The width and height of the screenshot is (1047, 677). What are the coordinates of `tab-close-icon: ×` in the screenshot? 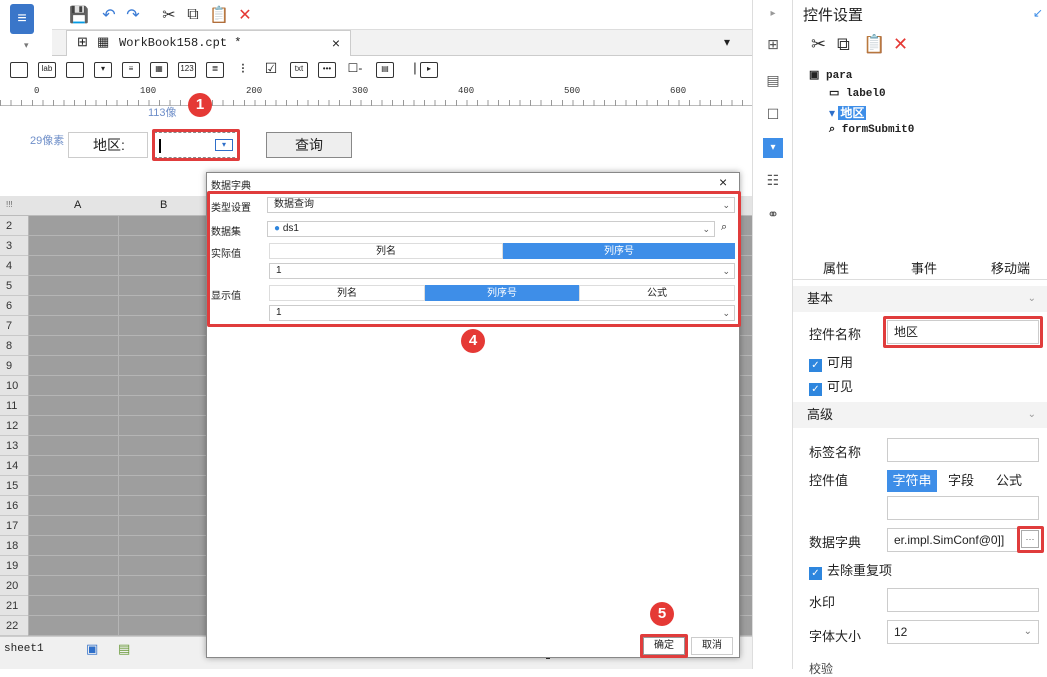 It's located at (336, 43).